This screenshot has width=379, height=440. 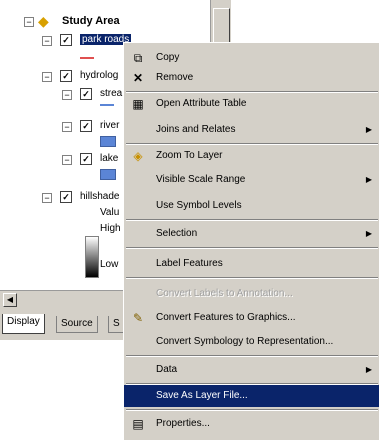 I want to click on convert-graphics-icon: ✎, so click(x=138, y=318).